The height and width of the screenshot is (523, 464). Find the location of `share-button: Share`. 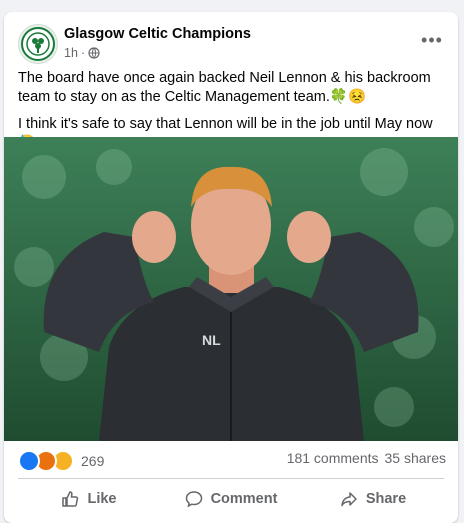

share-button: Share is located at coordinates (373, 499).